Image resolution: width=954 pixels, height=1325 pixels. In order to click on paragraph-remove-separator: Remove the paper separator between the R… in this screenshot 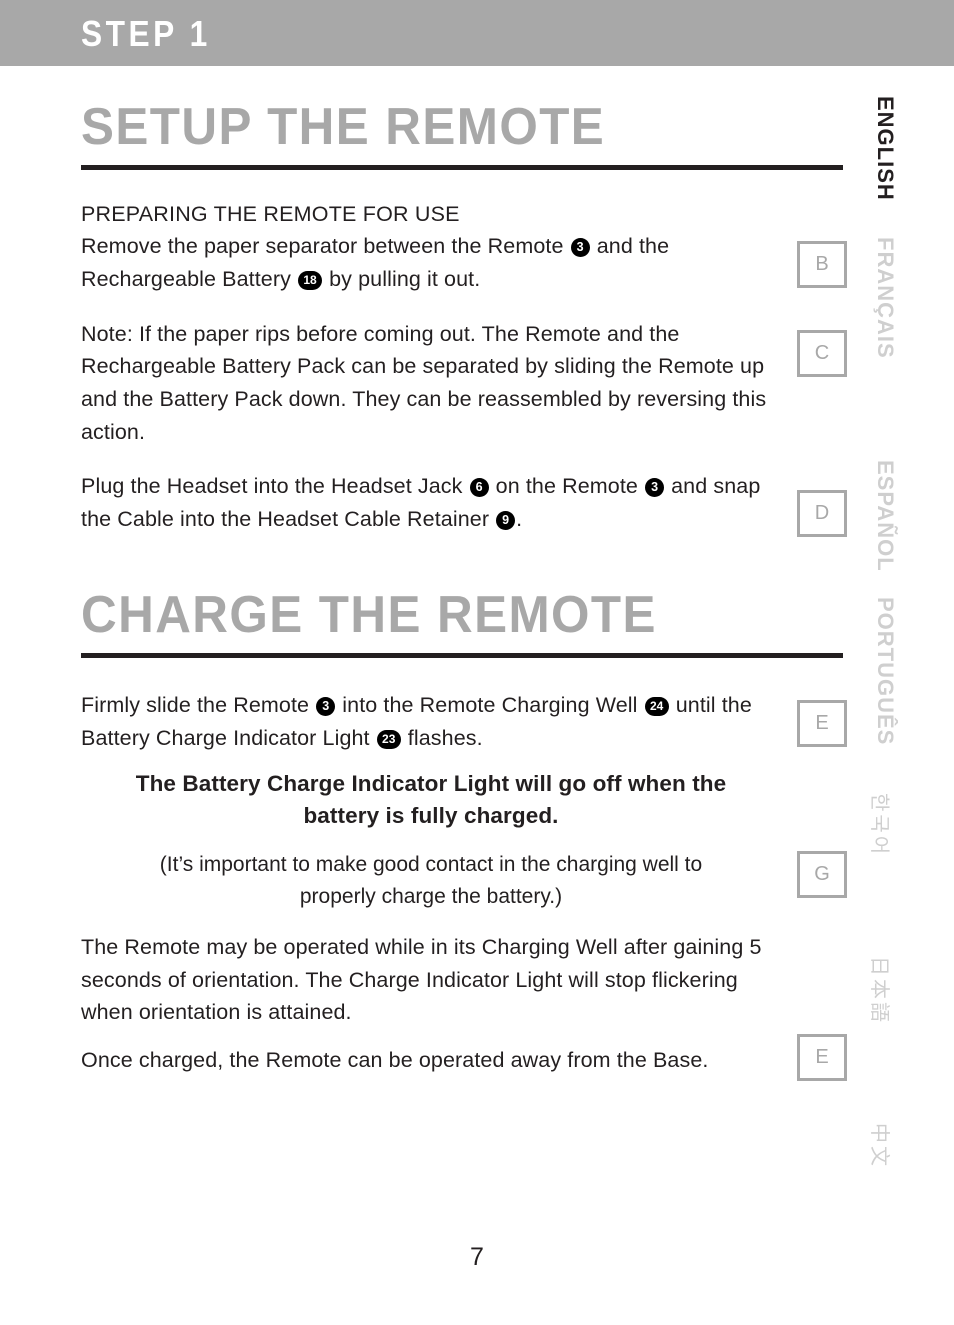, I will do `click(431, 262)`.